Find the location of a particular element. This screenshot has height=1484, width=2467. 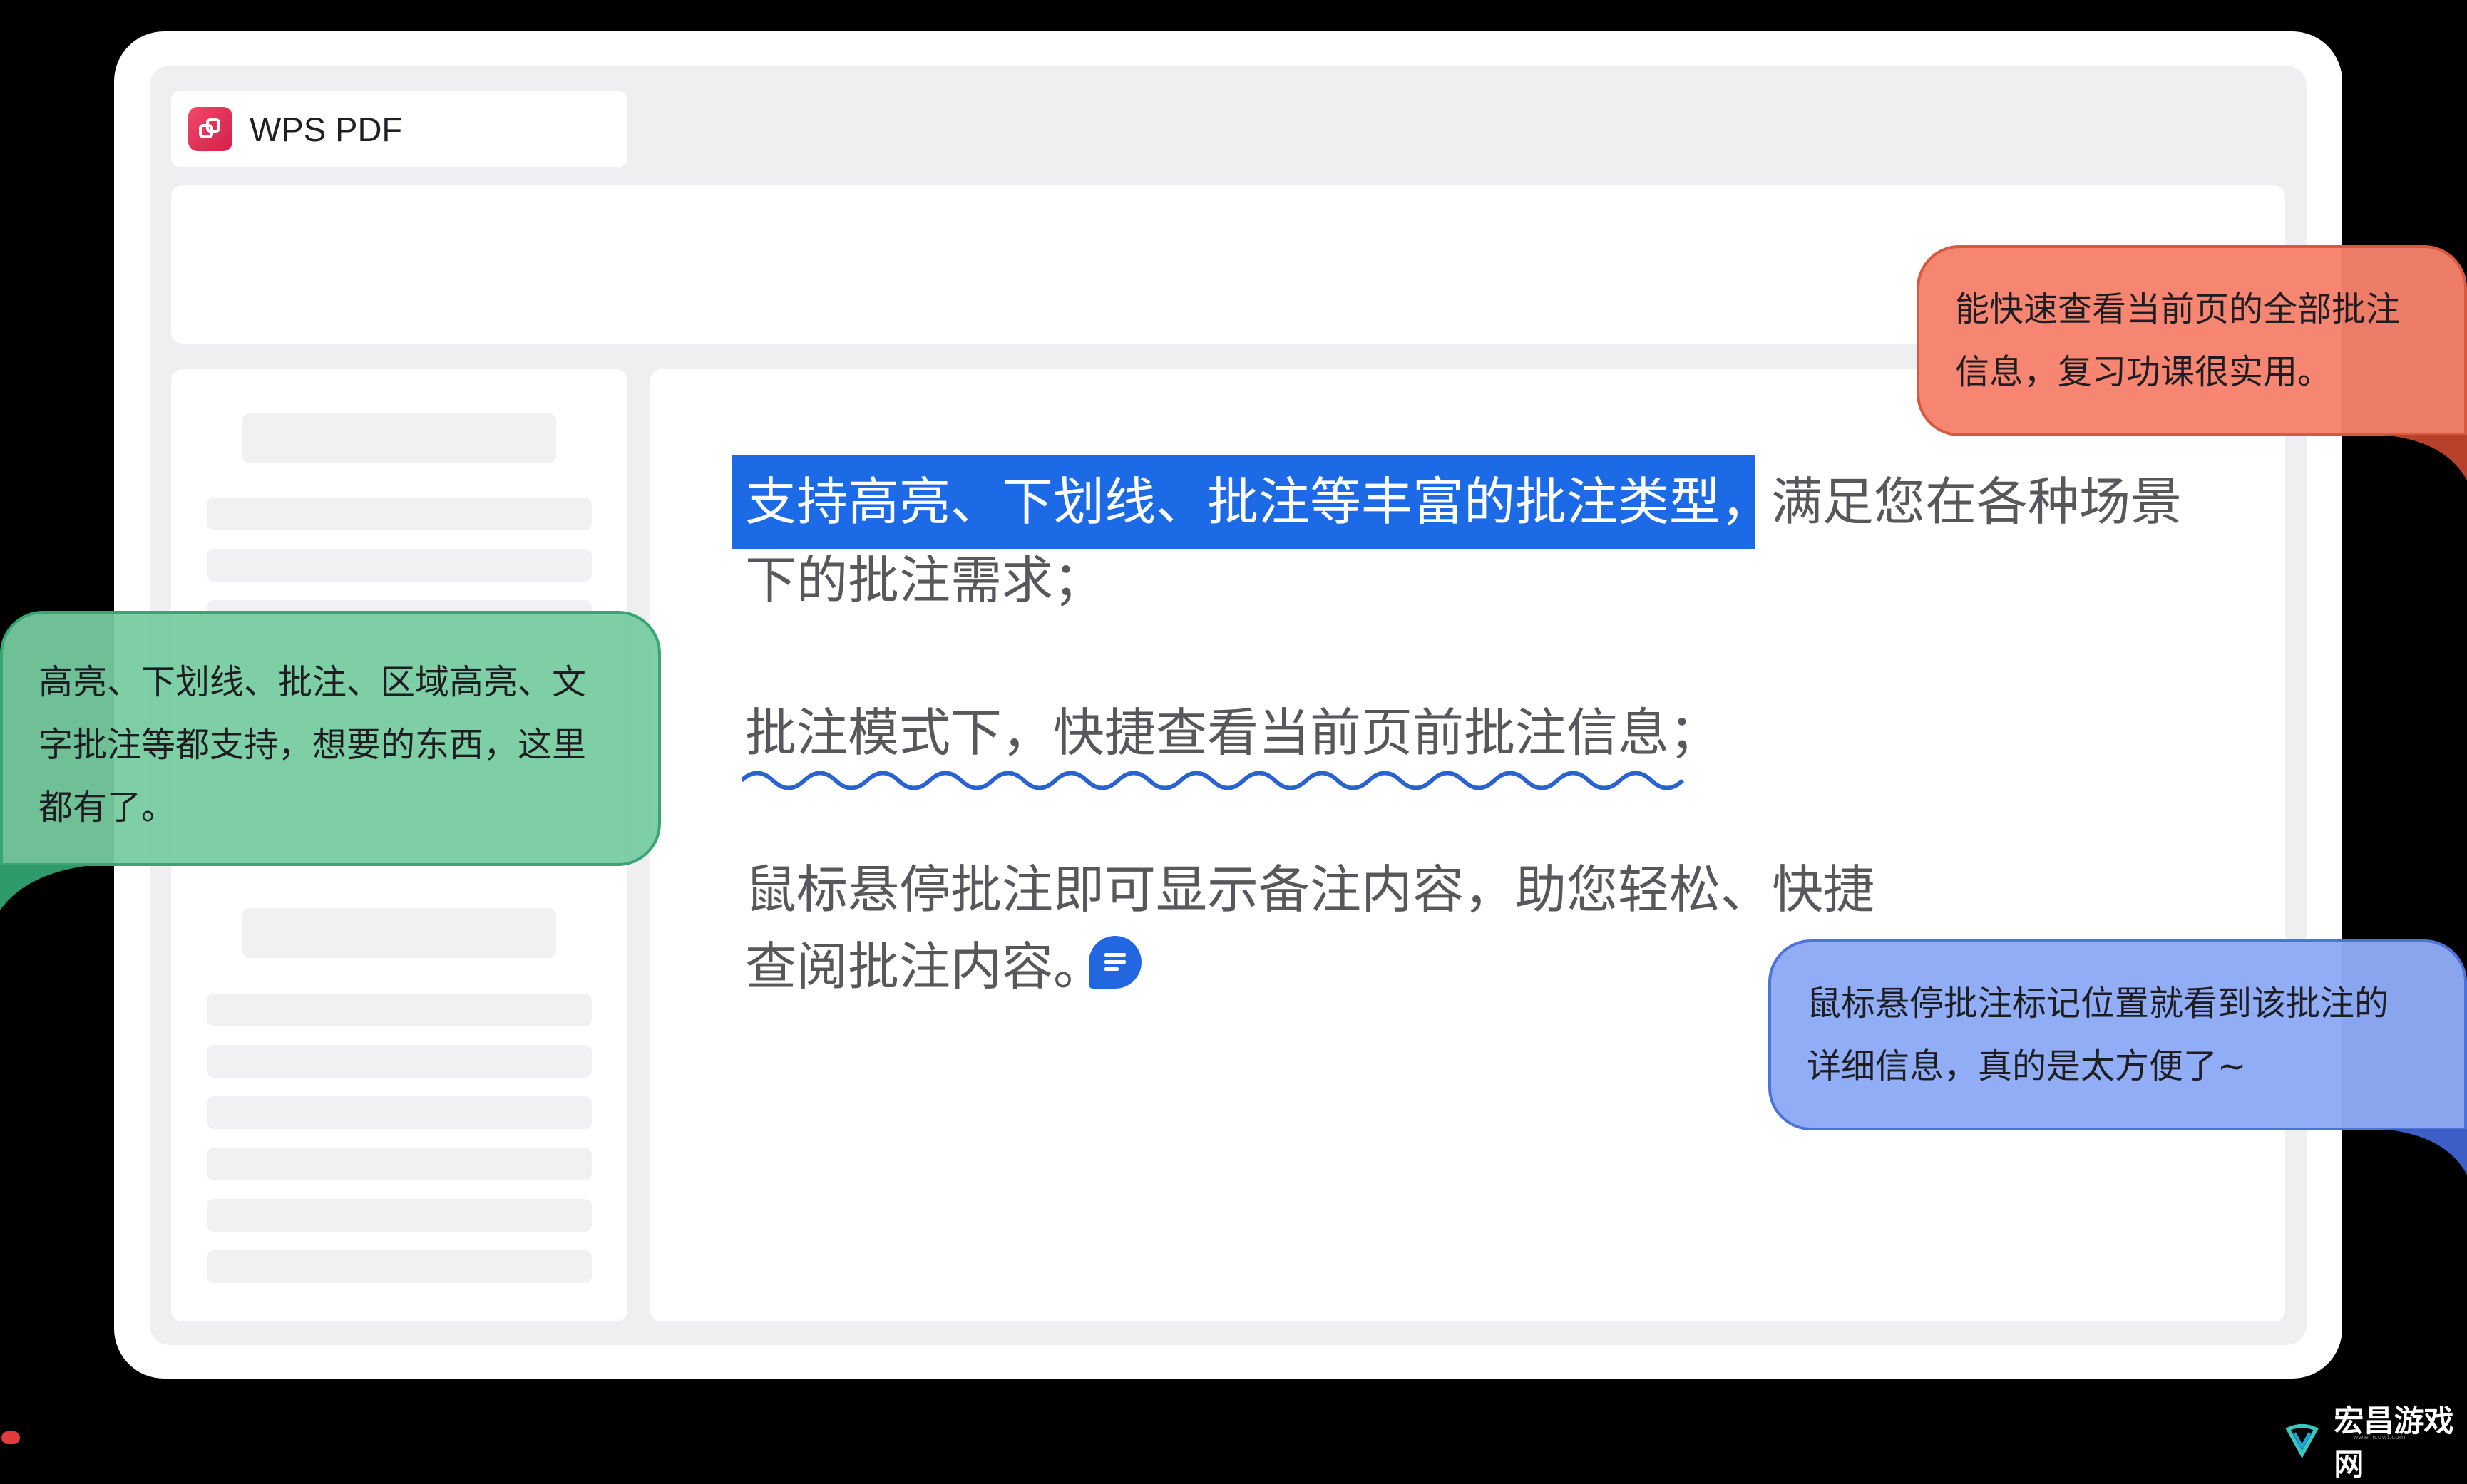

callout-green-line-1: 高亮、下划线、批注、区域高亮、文 is located at coordinates (313, 682).